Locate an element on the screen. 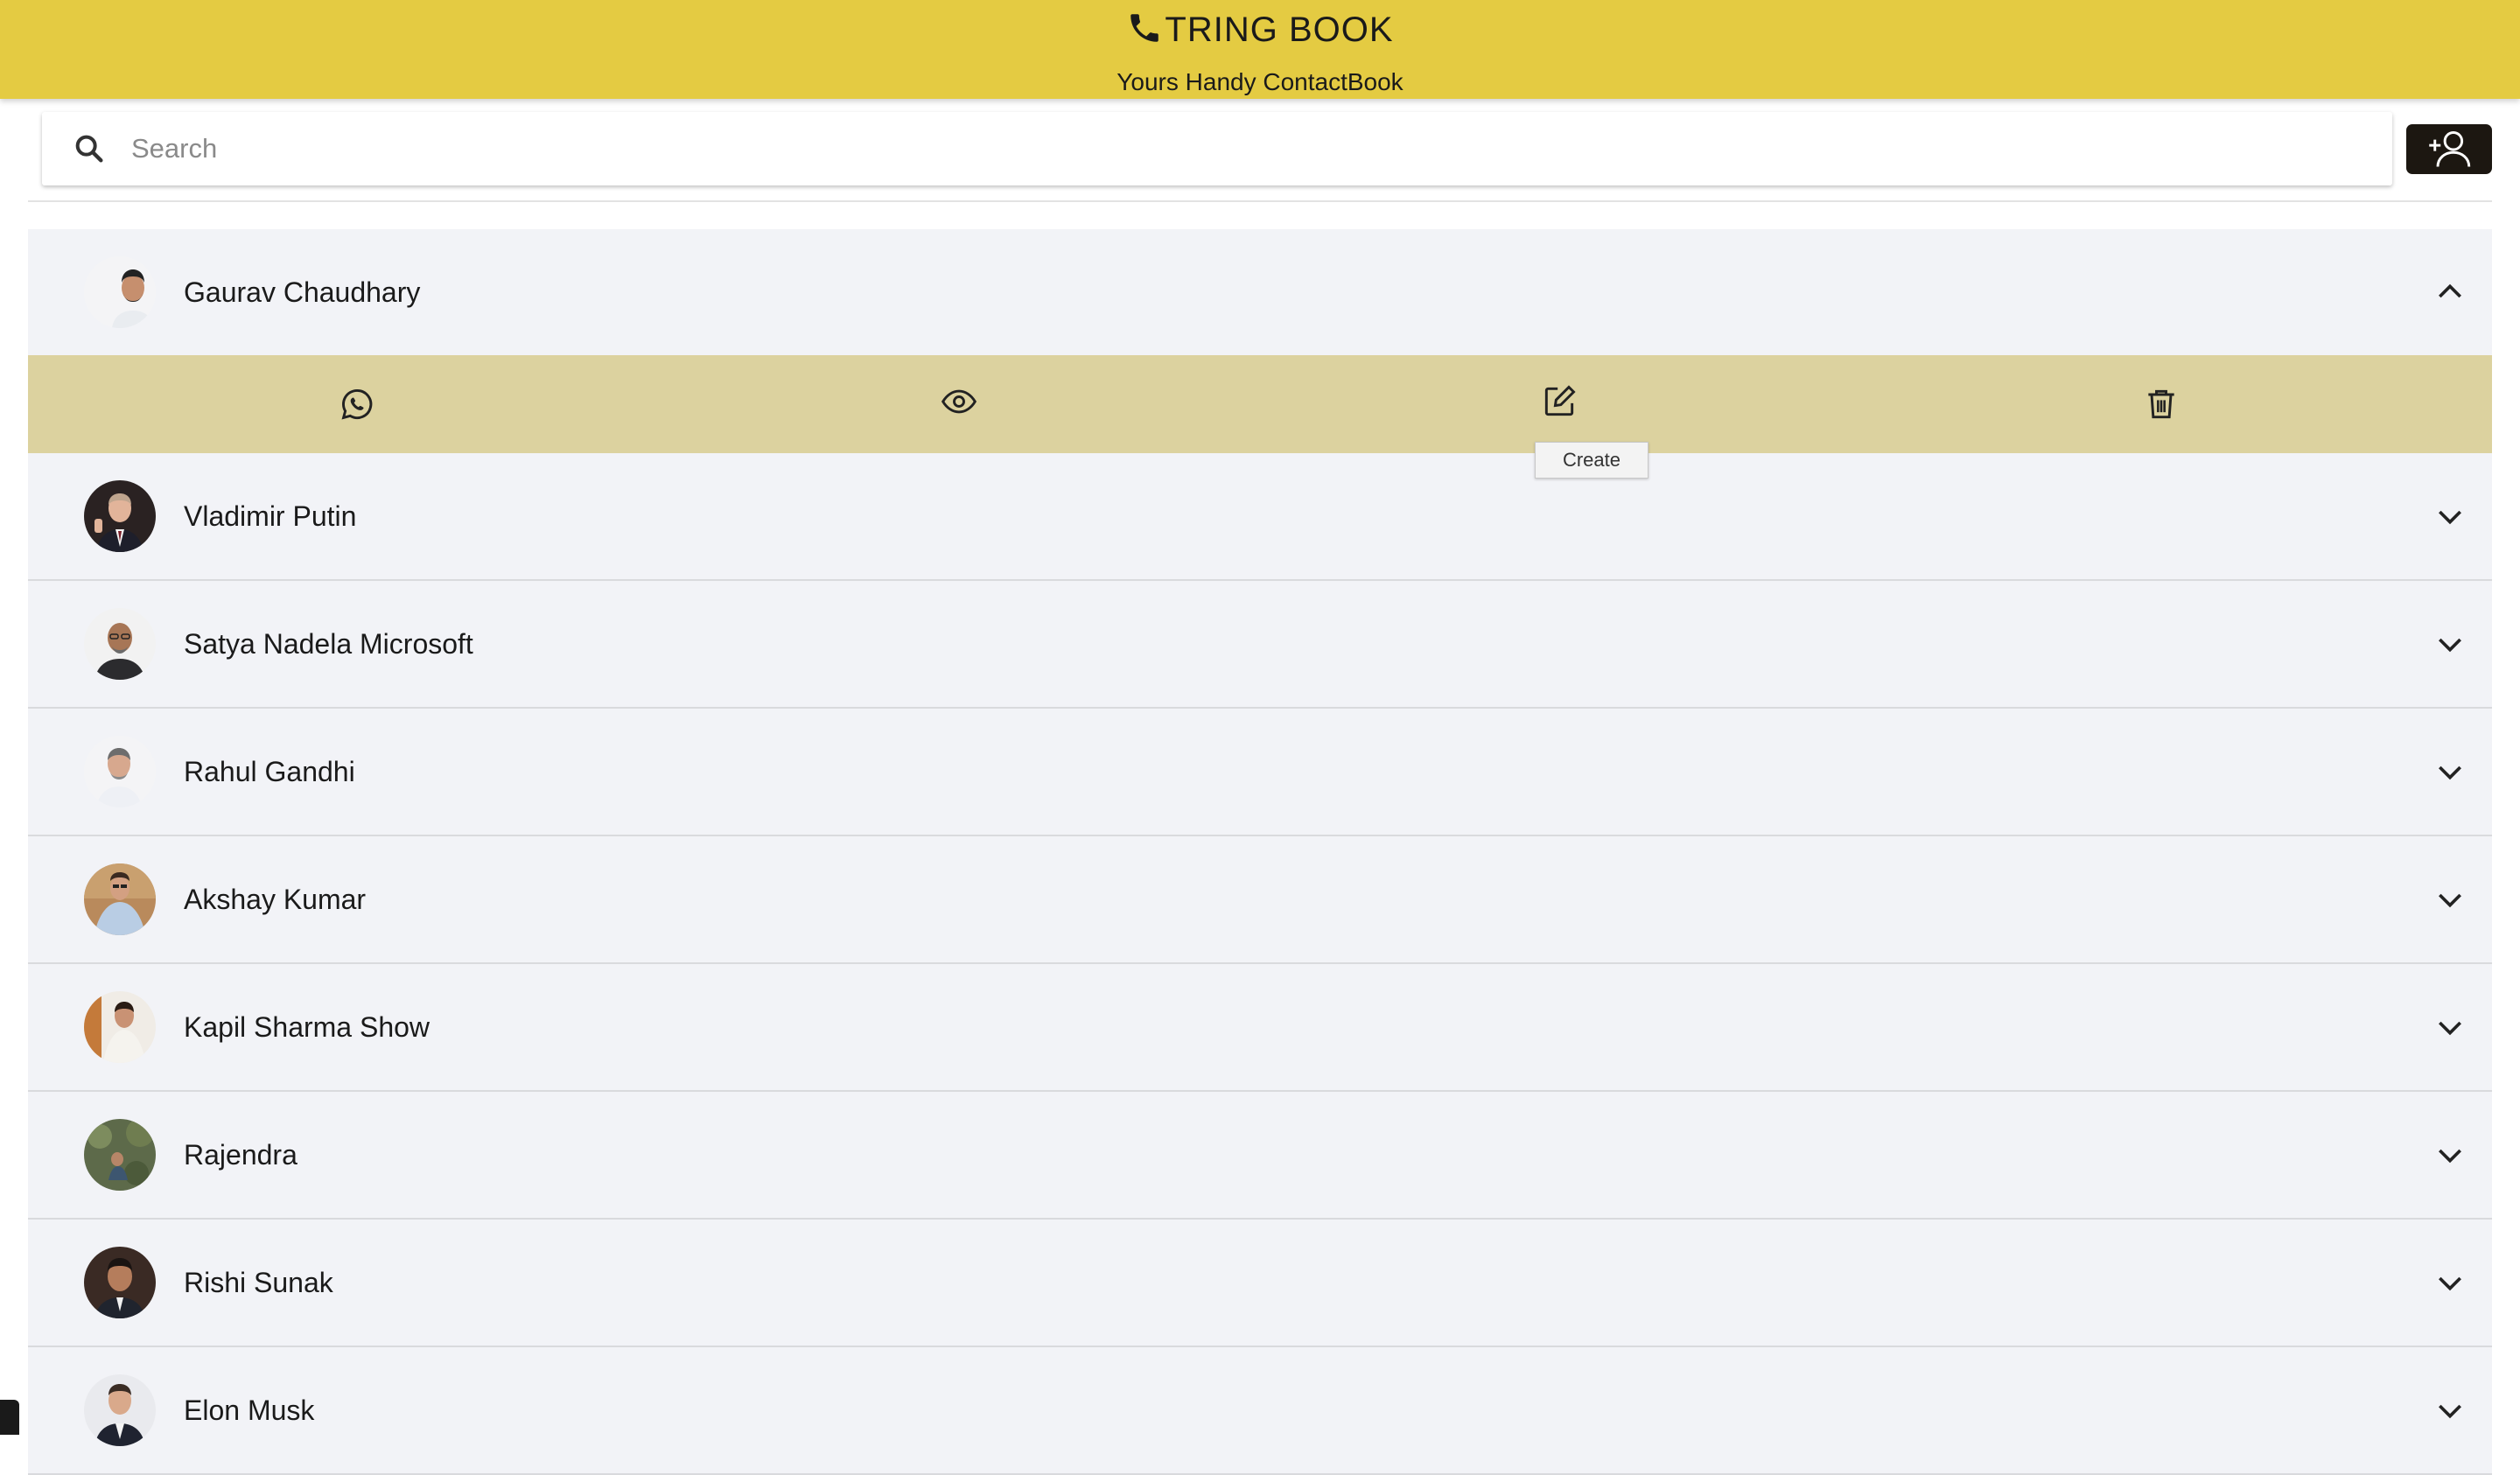 The image size is (2520, 1475). contact-name: Elon Musk is located at coordinates (249, 1410).